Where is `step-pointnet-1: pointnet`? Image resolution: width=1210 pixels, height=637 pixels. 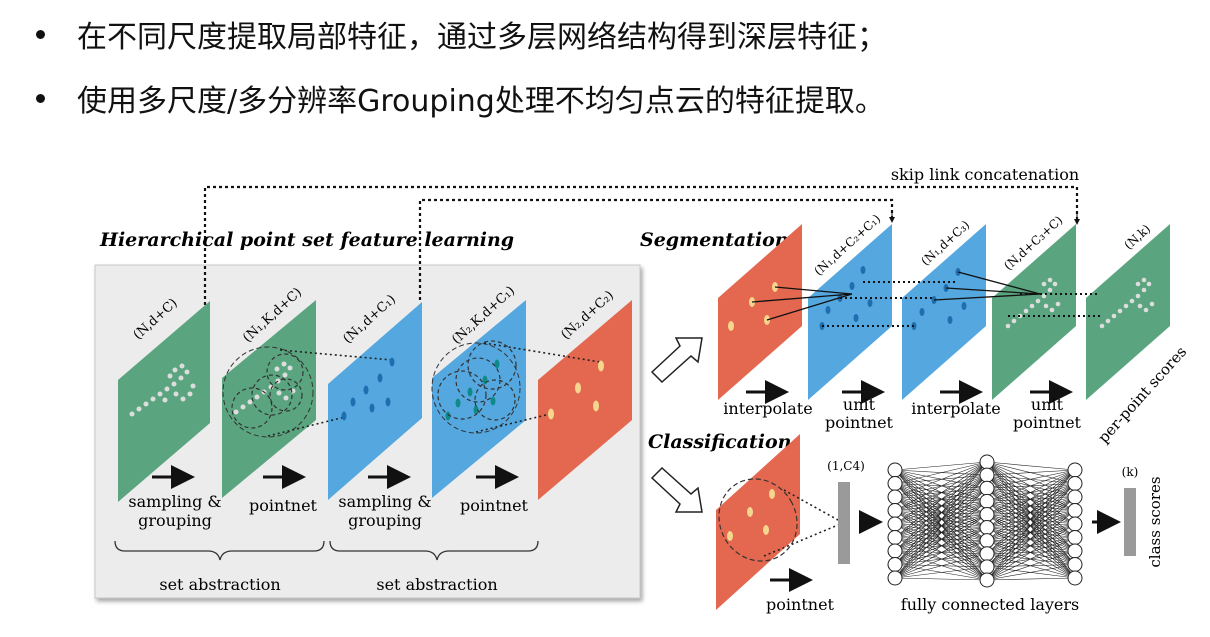
step-pointnet-1: pointnet is located at coordinates (283, 505).